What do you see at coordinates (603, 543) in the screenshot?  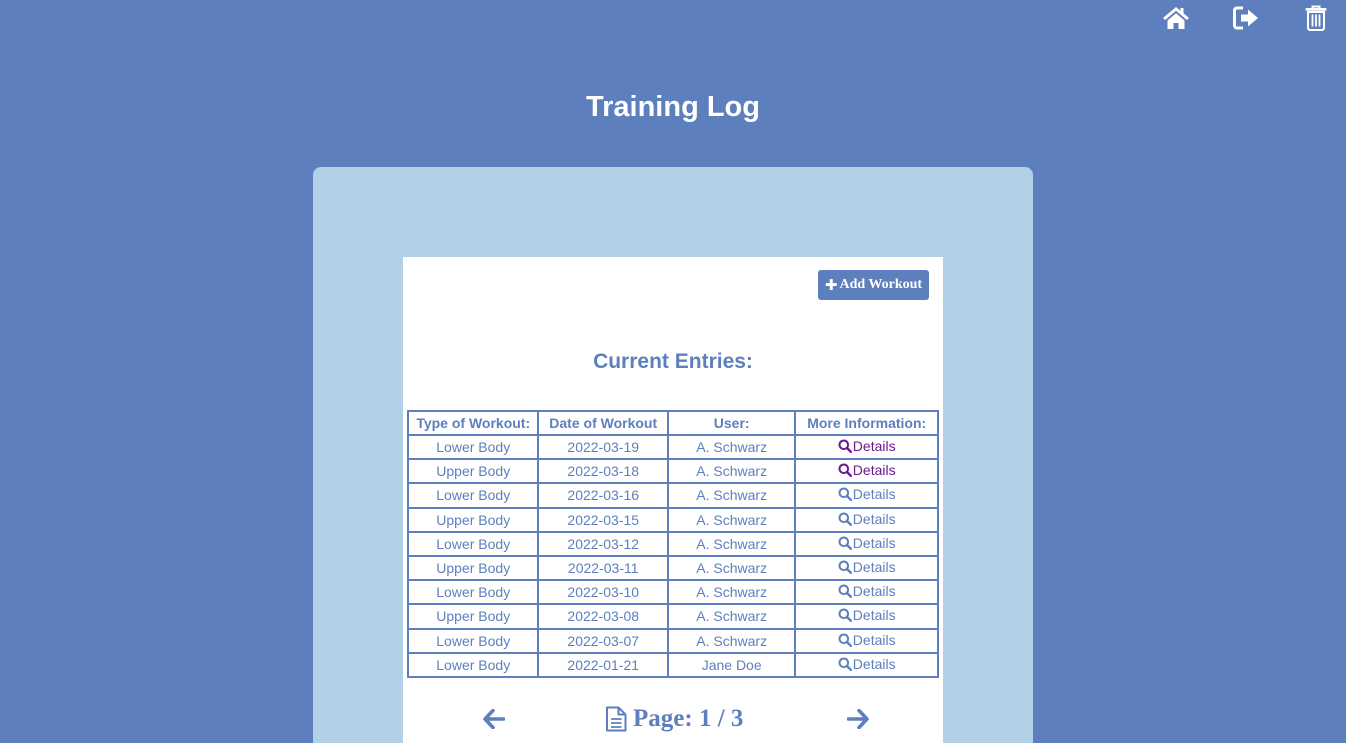 I see `cell-workout-date: 2022-03-12` at bounding box center [603, 543].